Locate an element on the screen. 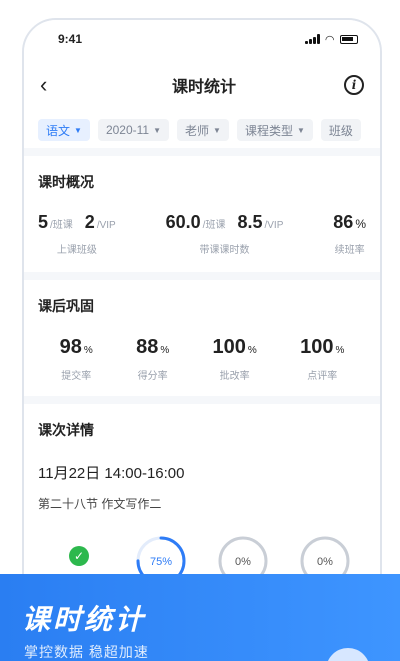 This screenshot has width=400, height=661. session-time: 11月22日 14:00-16:00 is located at coordinates (111, 473).